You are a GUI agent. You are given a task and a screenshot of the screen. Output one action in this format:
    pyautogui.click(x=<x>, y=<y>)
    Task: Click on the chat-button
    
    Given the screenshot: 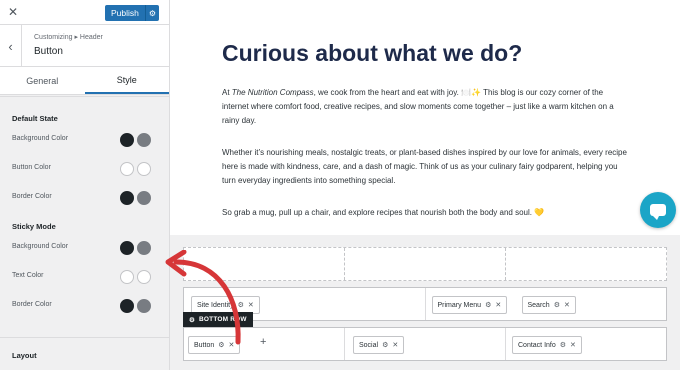 What is the action you would take?
    pyautogui.click(x=658, y=210)
    